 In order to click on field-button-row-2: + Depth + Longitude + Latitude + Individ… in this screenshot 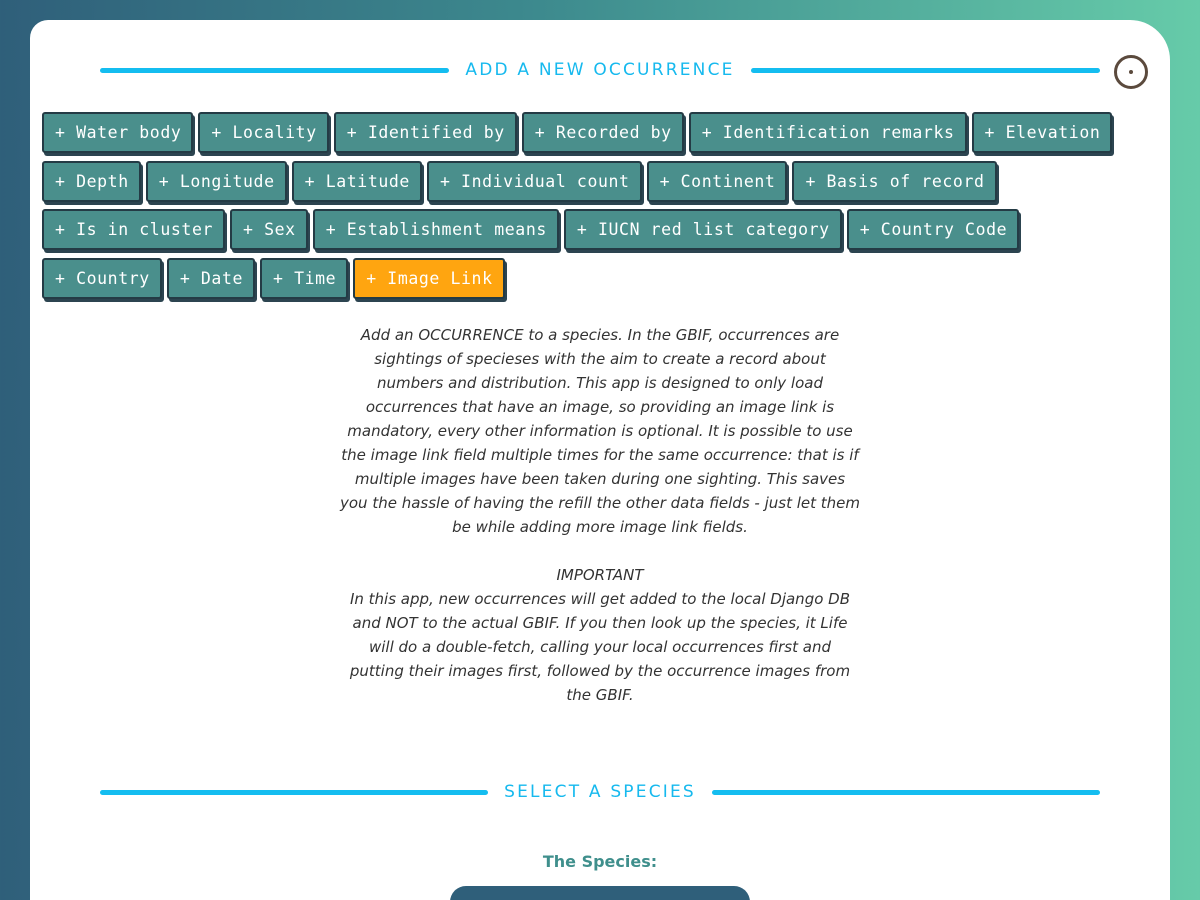, I will do `click(519, 181)`.